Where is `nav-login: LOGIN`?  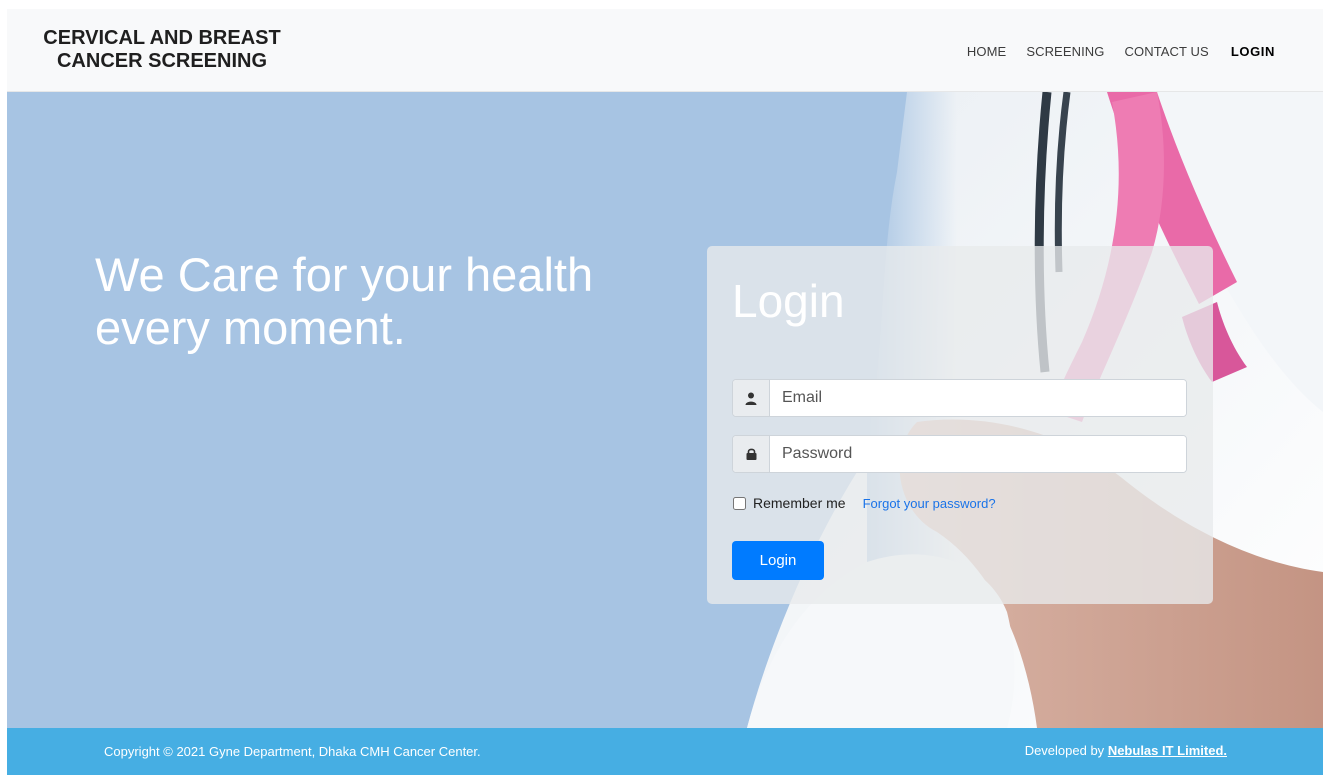 nav-login: LOGIN is located at coordinates (1253, 51).